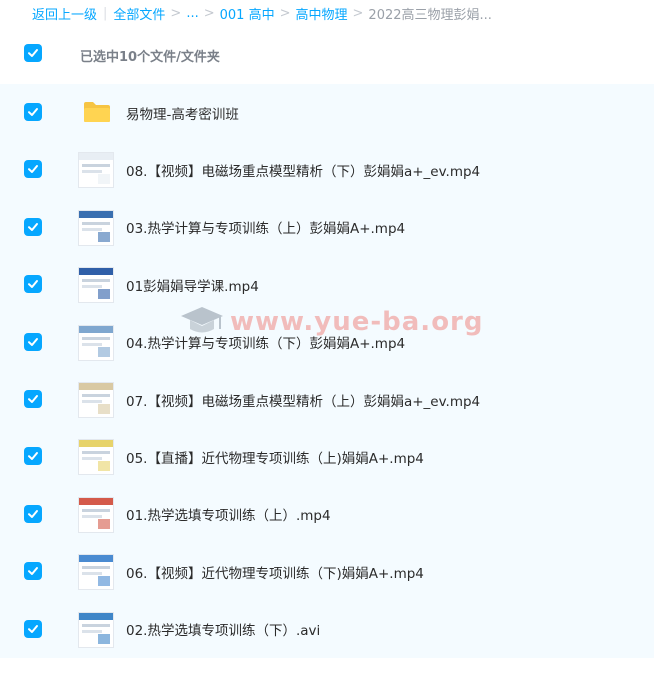 The image size is (654, 673). I want to click on list-item: 05.【直播】近代物理专项训练（上)娟娟A+.mp4, so click(327, 456).